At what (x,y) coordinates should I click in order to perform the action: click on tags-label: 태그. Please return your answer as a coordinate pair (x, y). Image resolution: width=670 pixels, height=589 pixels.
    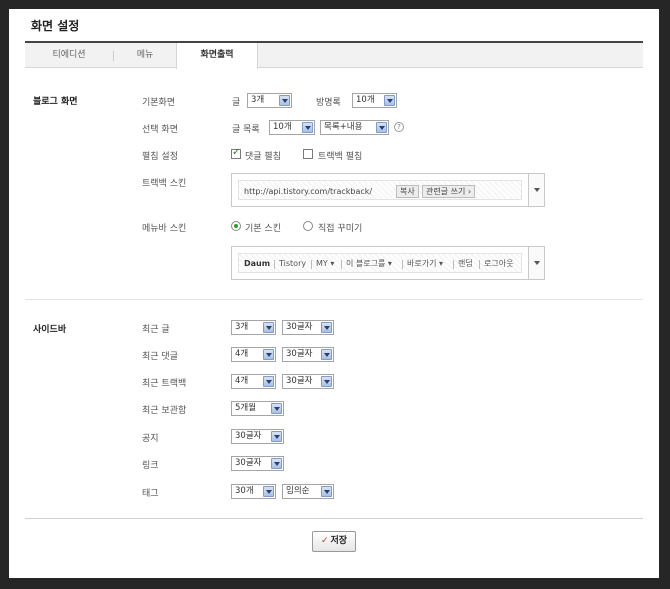
    Looking at the image, I should click on (150, 494).